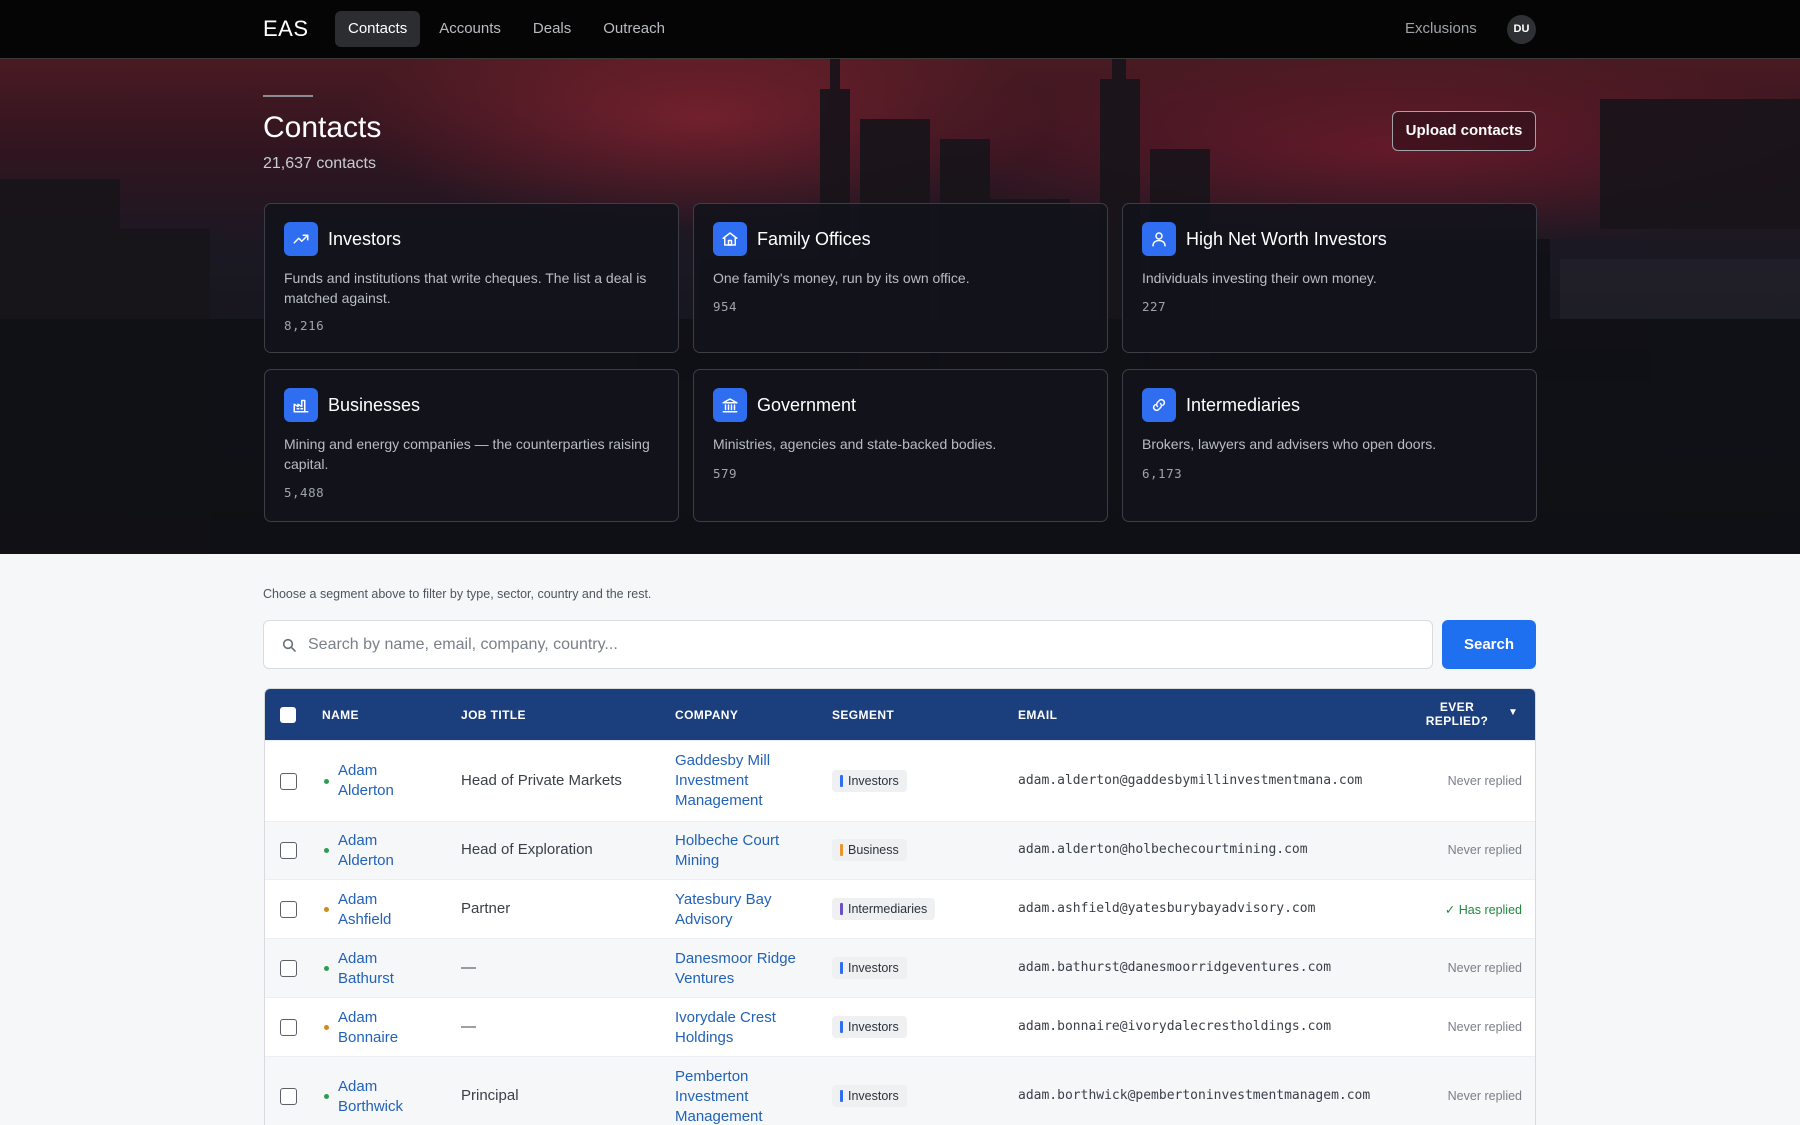 The image size is (1800, 1125). I want to click on nav-link-exclusions: Exclusions, so click(1441, 28).